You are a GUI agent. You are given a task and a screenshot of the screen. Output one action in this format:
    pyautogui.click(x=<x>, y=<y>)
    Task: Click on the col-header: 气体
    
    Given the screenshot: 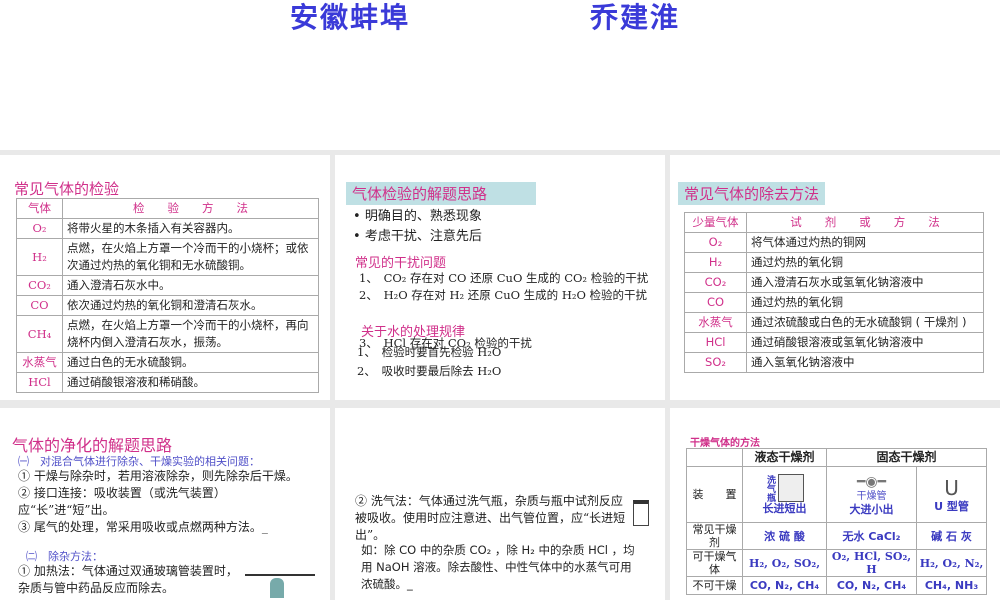 What is the action you would take?
    pyautogui.click(x=39, y=208)
    